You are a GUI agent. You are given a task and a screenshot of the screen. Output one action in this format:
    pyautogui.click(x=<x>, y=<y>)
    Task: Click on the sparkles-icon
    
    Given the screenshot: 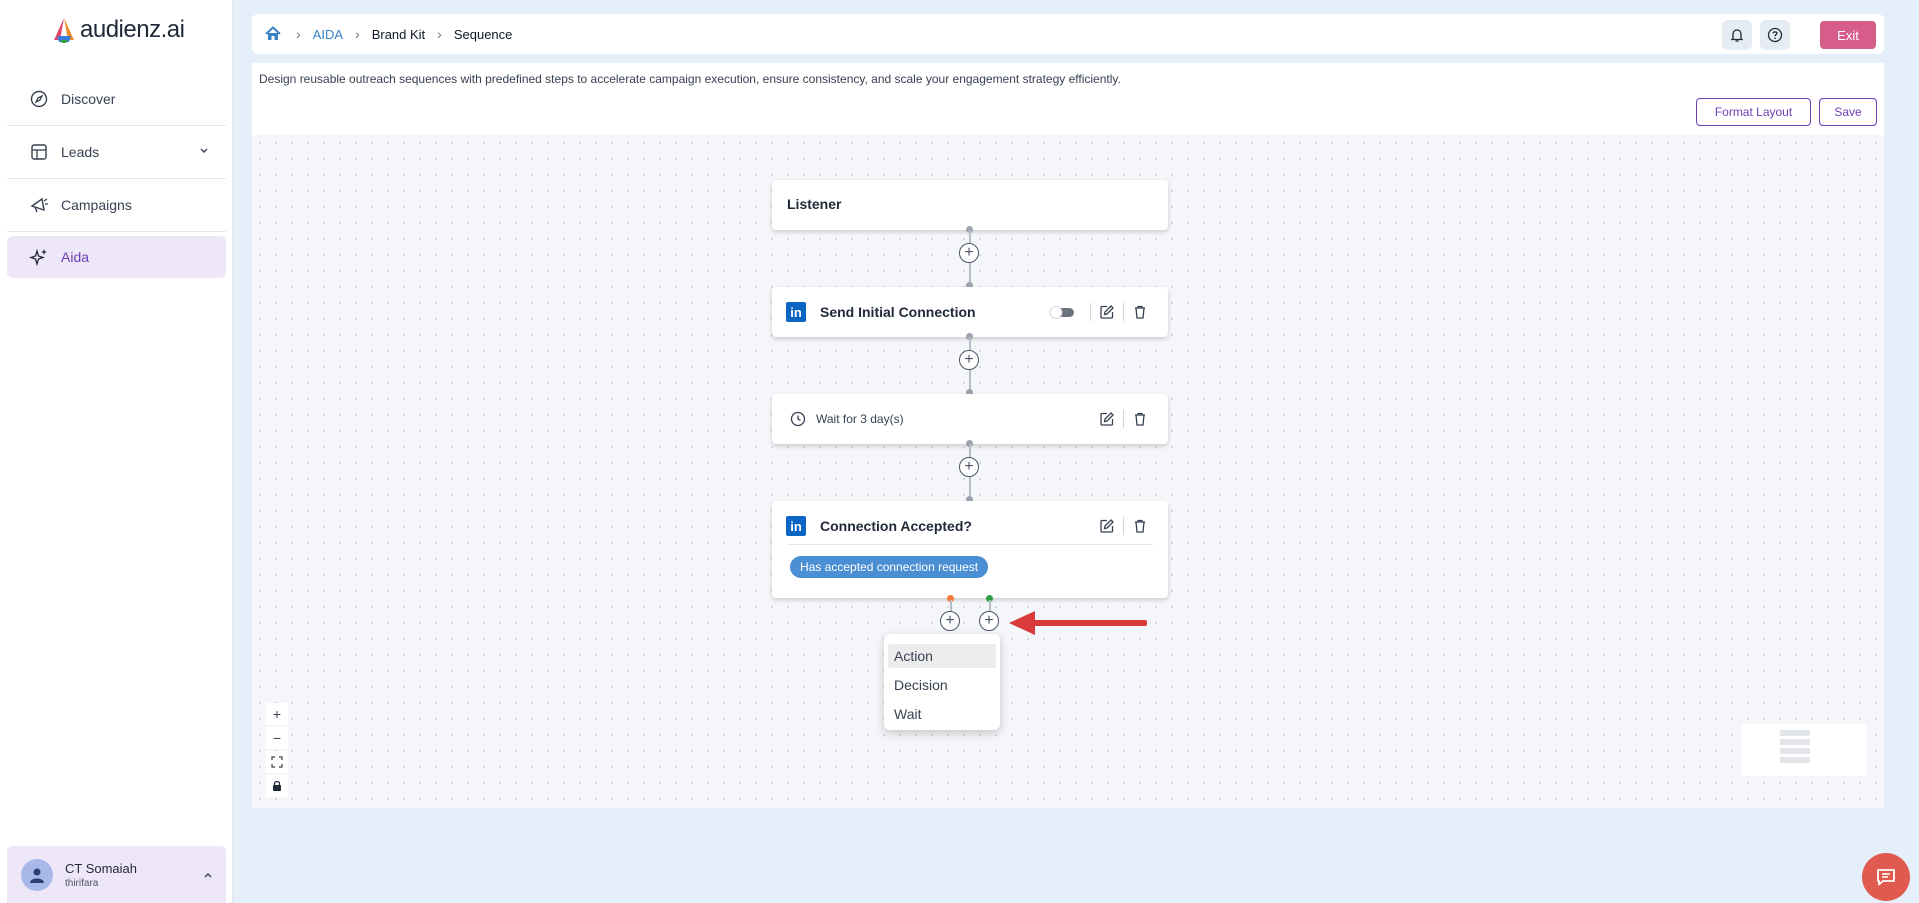 What is the action you would take?
    pyautogui.click(x=39, y=257)
    